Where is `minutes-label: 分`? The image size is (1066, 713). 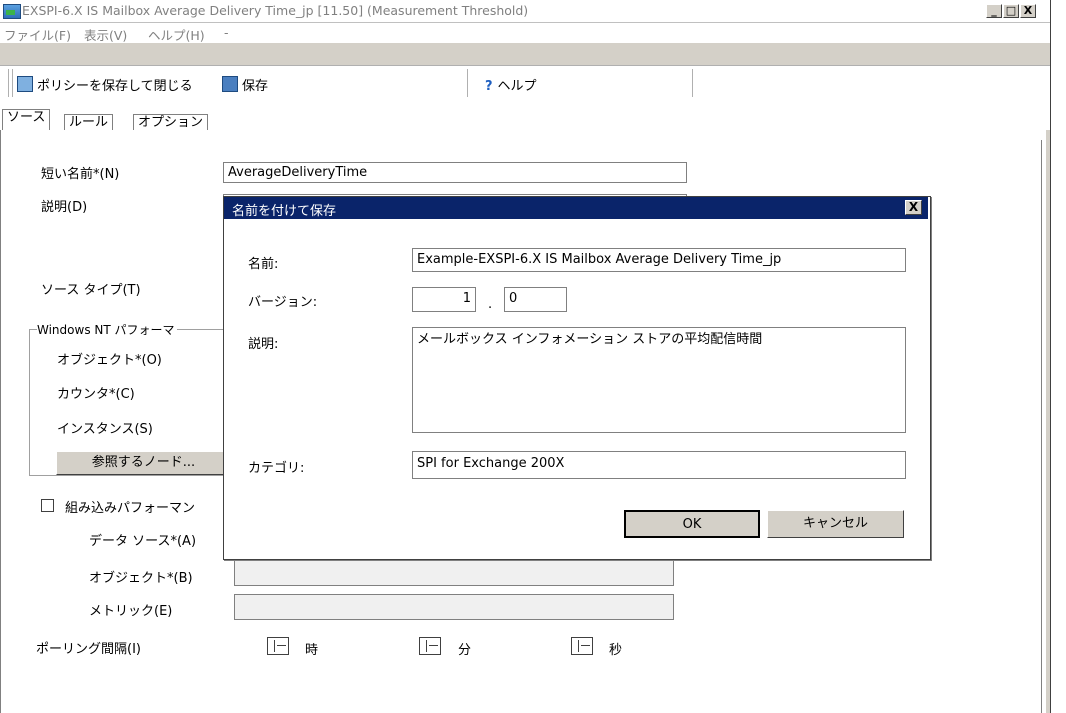
minutes-label: 分 is located at coordinates (465, 650).